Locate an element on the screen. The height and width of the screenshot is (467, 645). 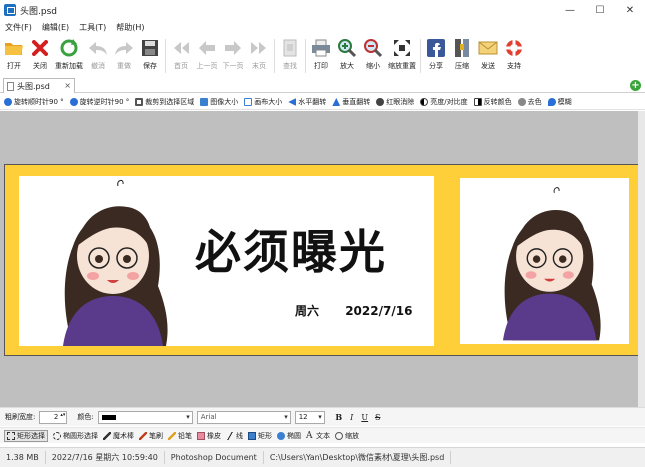
ellipse-select-tool: 椭圆形选择 is located at coordinates (75, 436).